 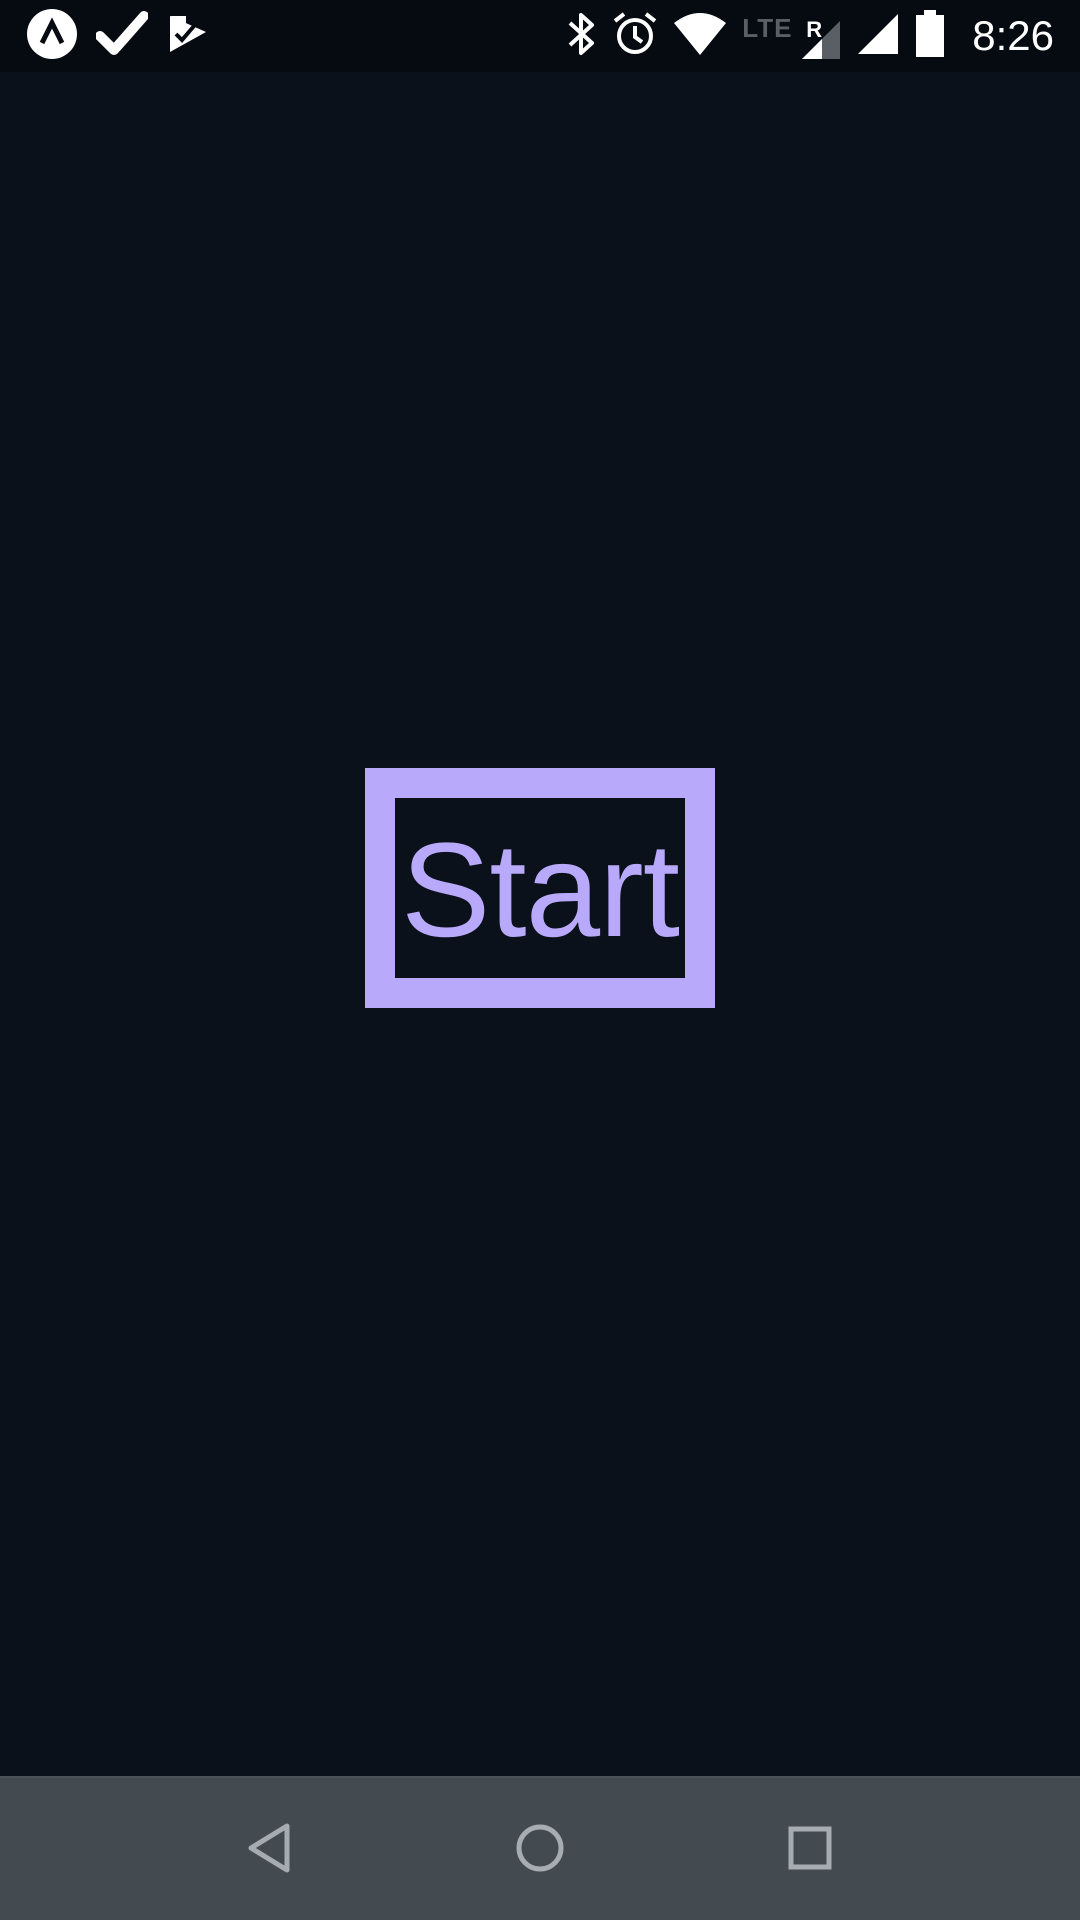 I want to click on status-system-icons: LTE R 8:26, so click(x=822, y=36).